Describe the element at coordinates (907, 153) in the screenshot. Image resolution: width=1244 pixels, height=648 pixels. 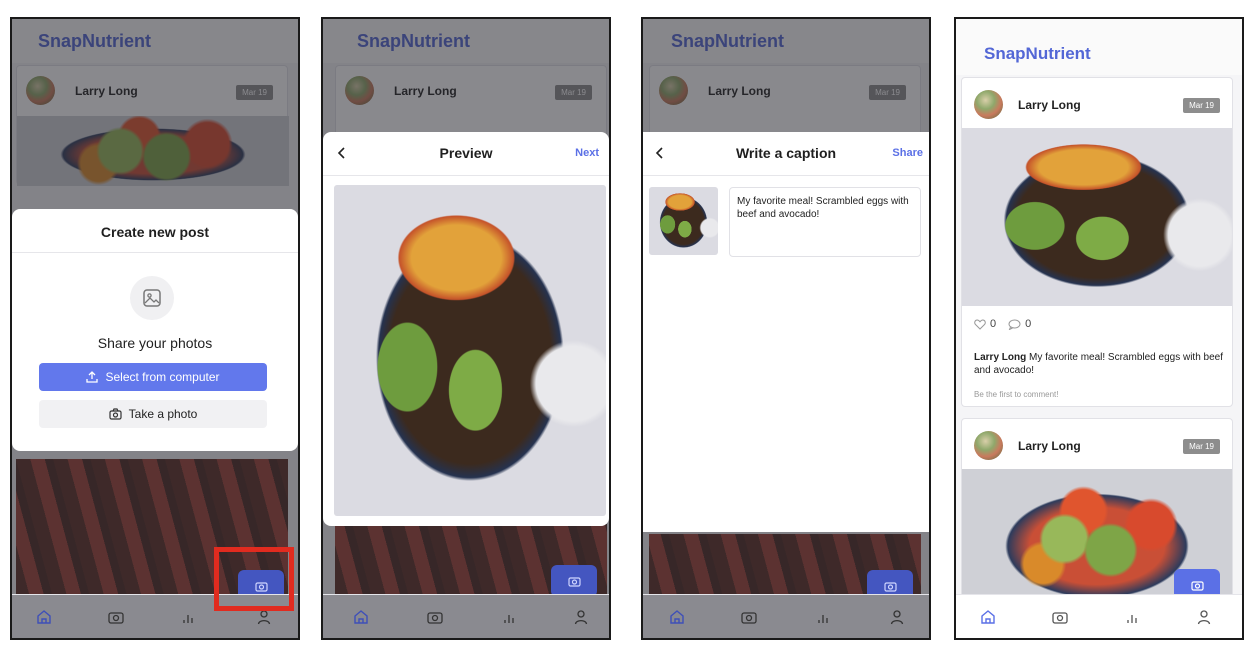
I see `share-button: Share` at that location.